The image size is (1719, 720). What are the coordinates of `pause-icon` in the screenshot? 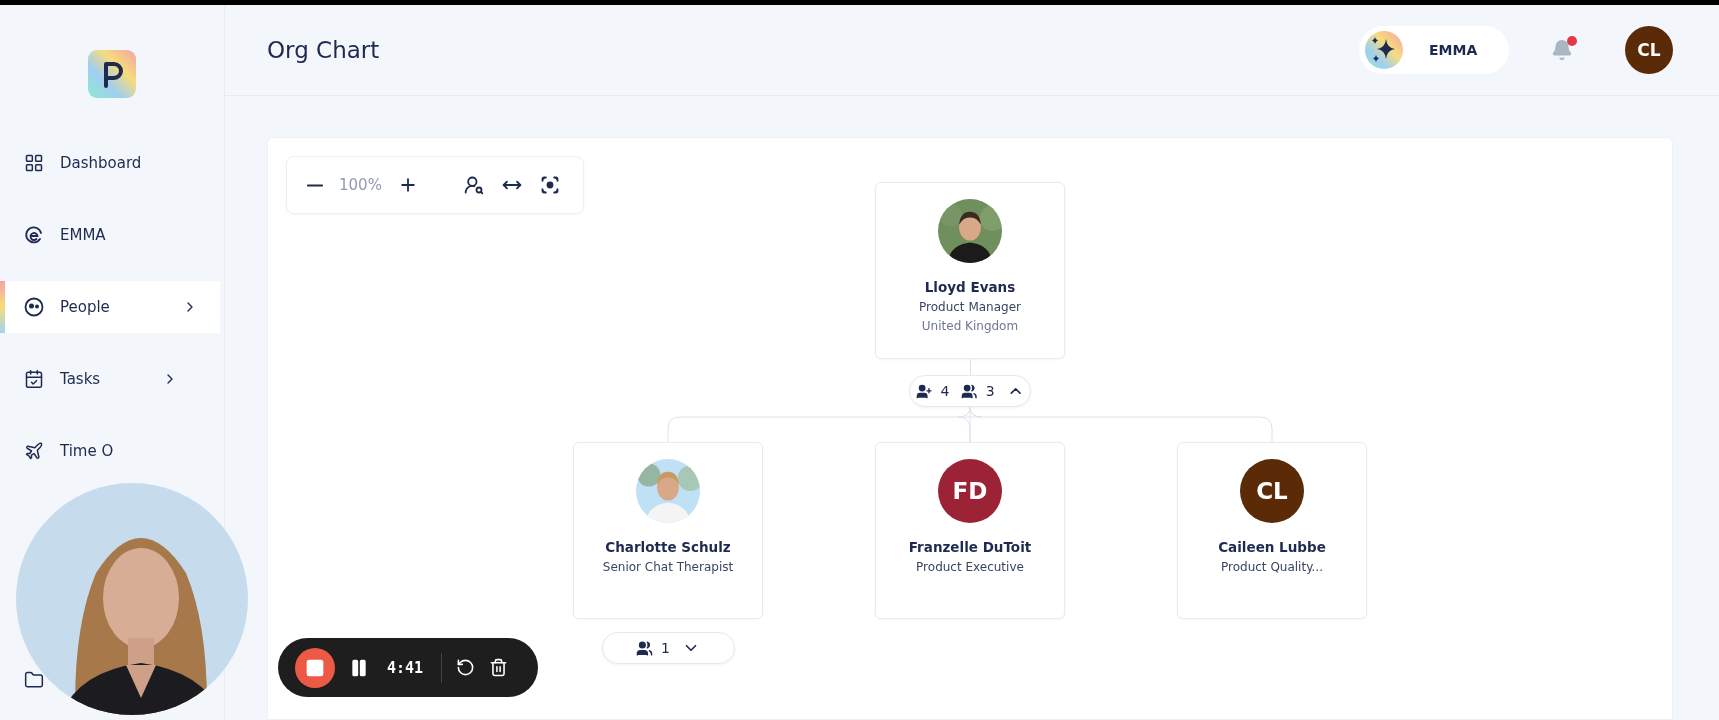 It's located at (359, 667).